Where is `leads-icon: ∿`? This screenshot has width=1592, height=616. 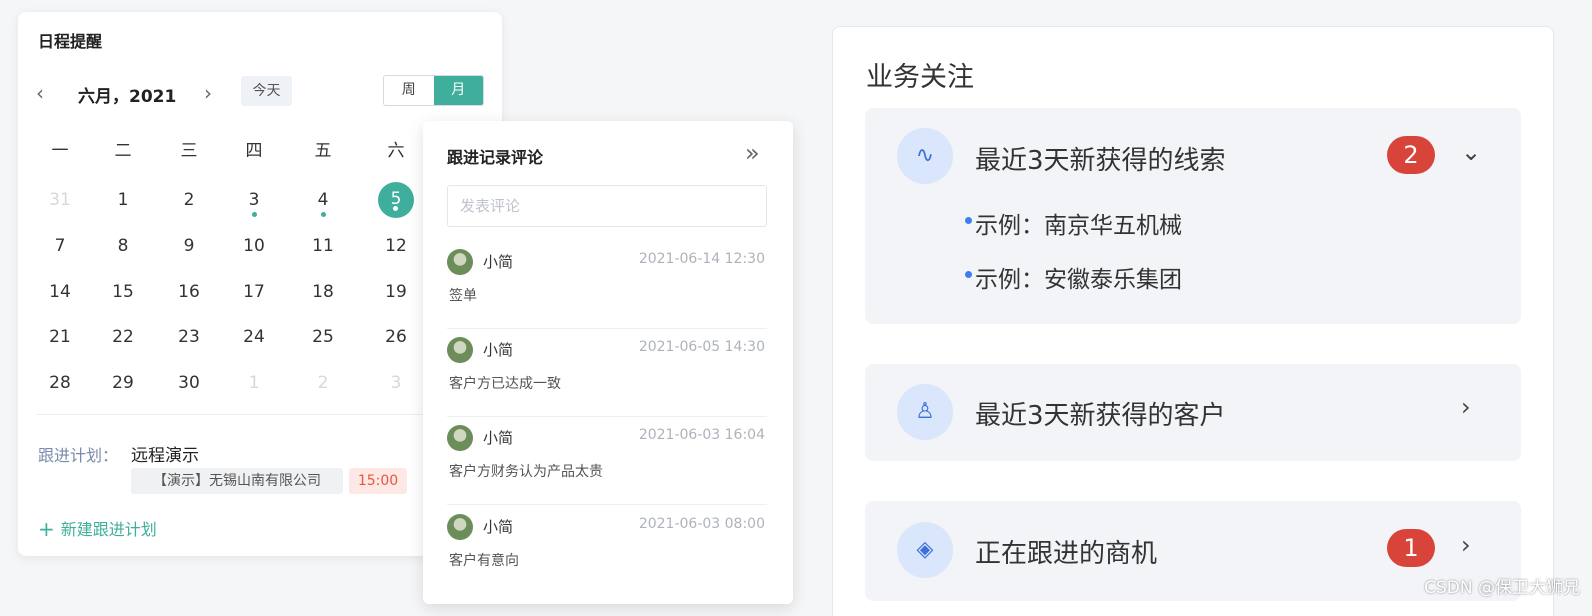
leads-icon: ∿ is located at coordinates (925, 156).